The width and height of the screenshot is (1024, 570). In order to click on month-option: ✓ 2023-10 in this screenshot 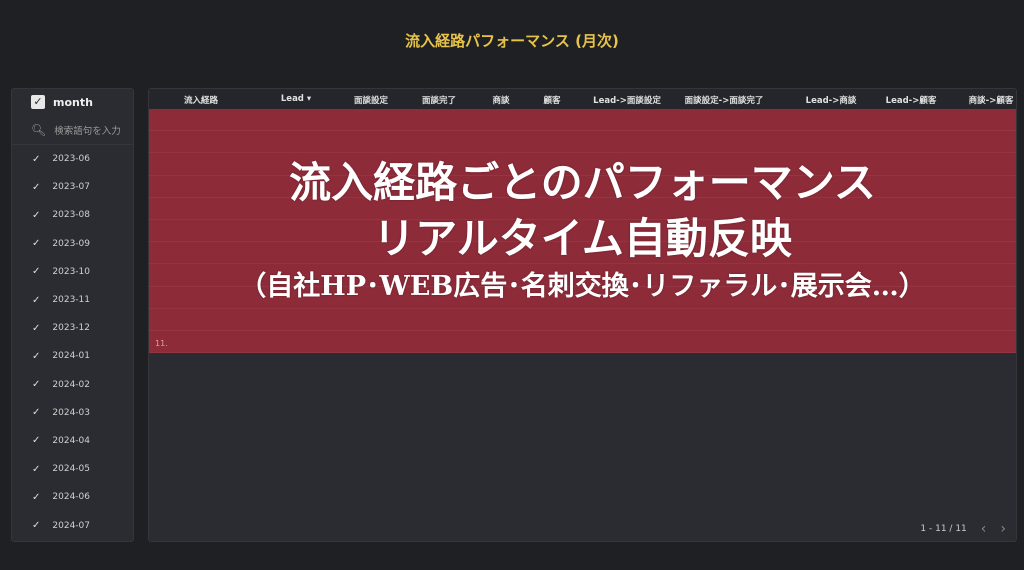, I will do `click(72, 272)`.